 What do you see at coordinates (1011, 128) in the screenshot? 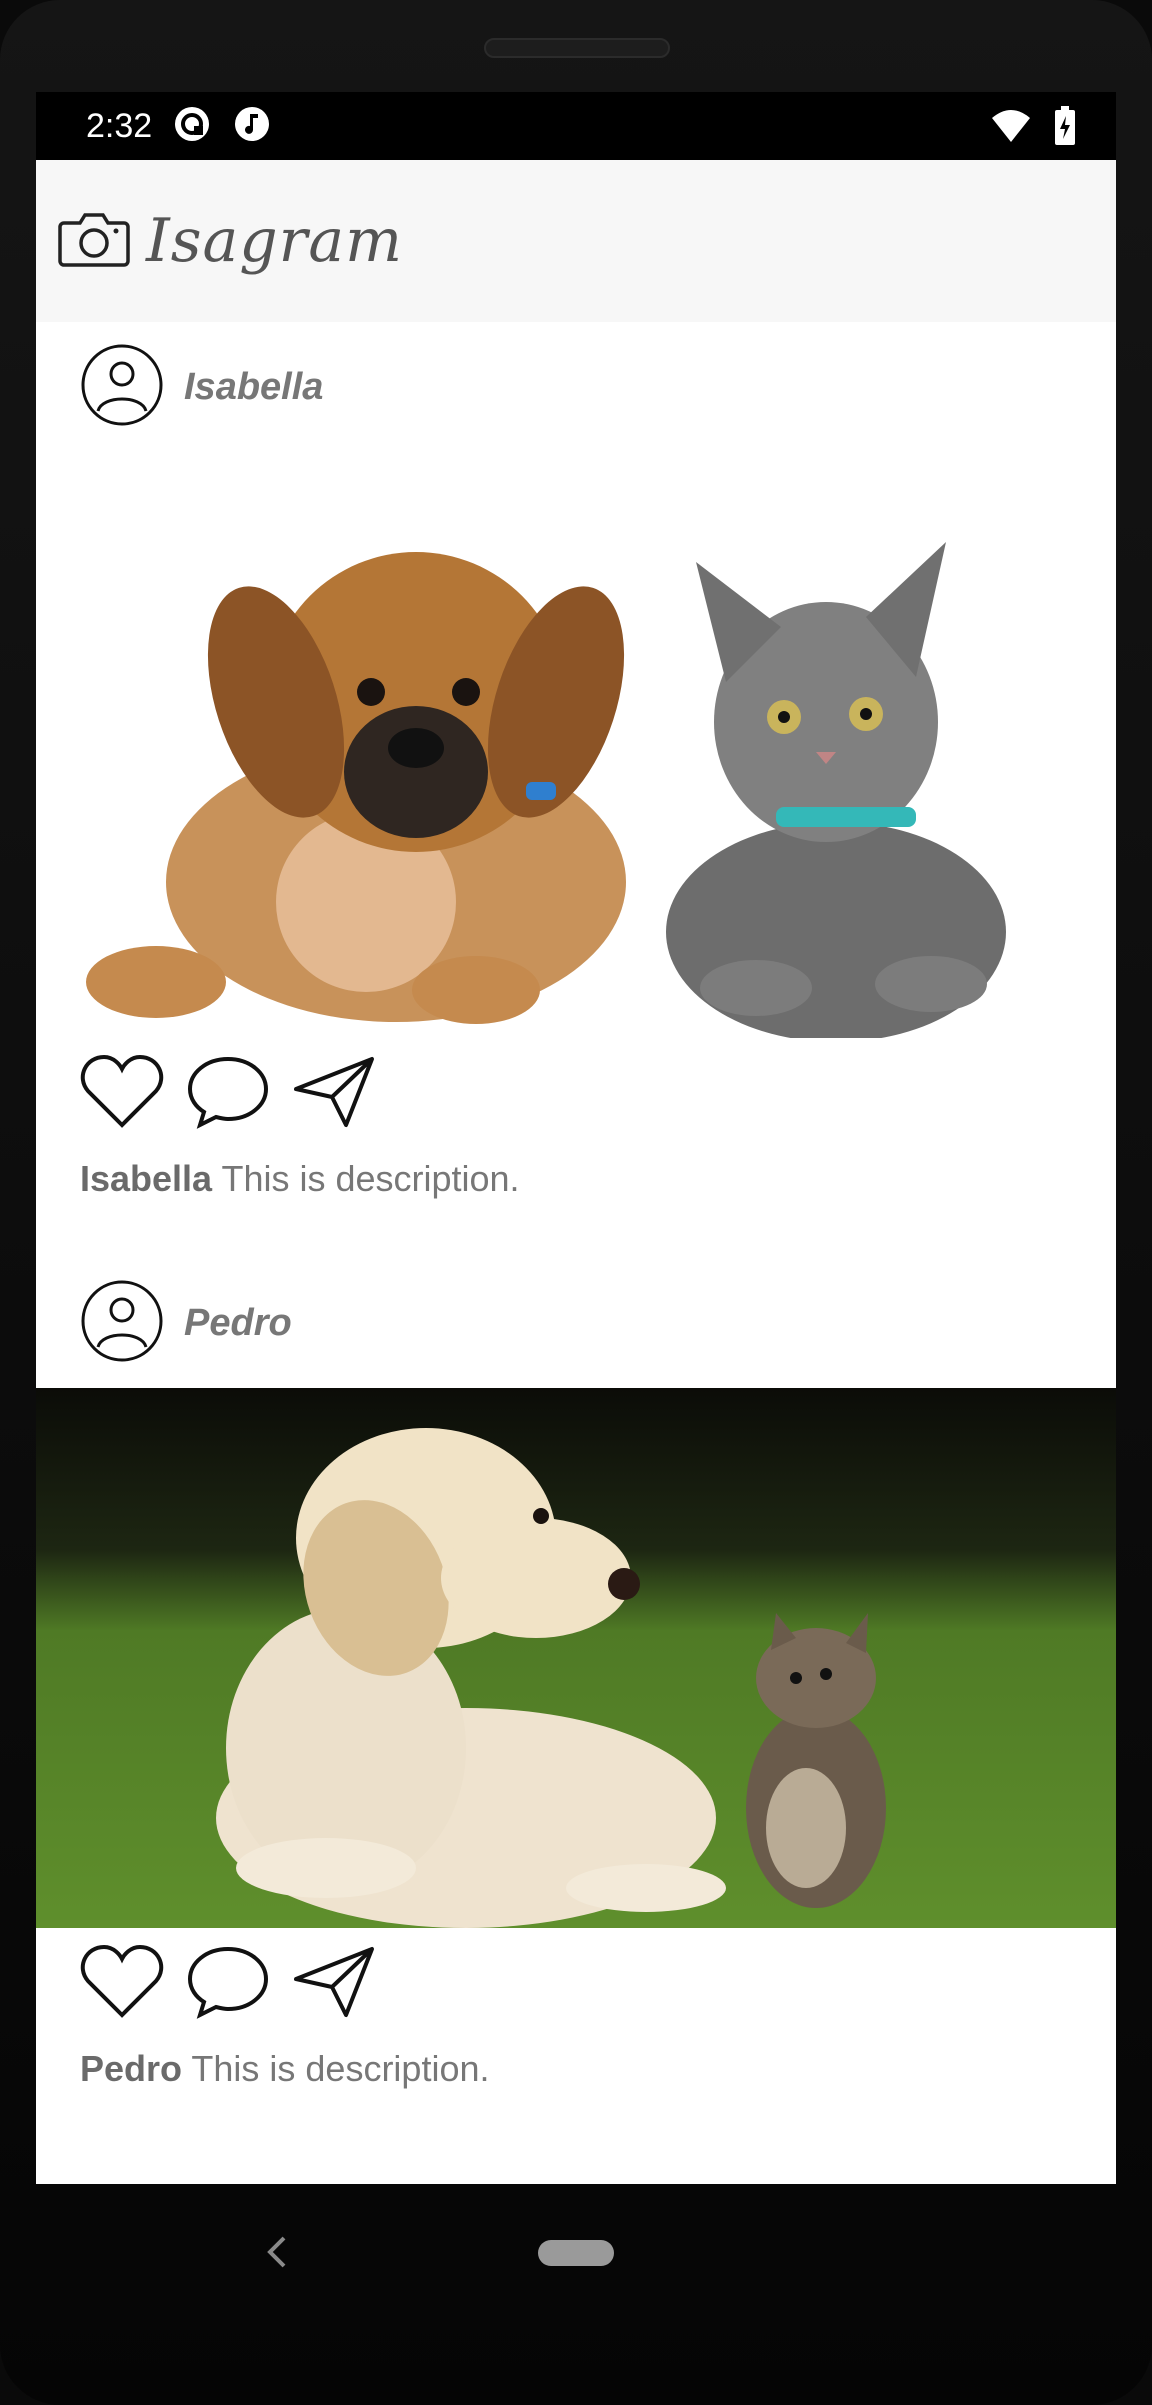
I see `wifi-icon` at bounding box center [1011, 128].